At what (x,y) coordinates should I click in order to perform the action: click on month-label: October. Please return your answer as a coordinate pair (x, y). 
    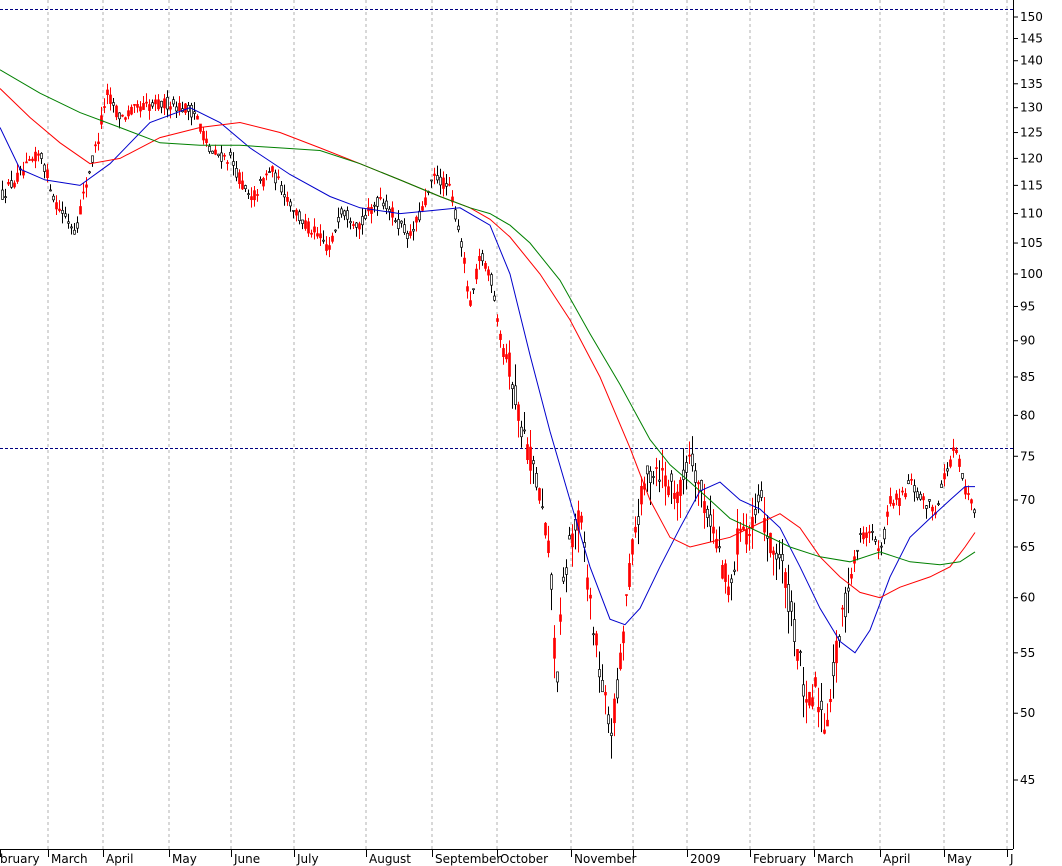
    Looking at the image, I should click on (524, 859).